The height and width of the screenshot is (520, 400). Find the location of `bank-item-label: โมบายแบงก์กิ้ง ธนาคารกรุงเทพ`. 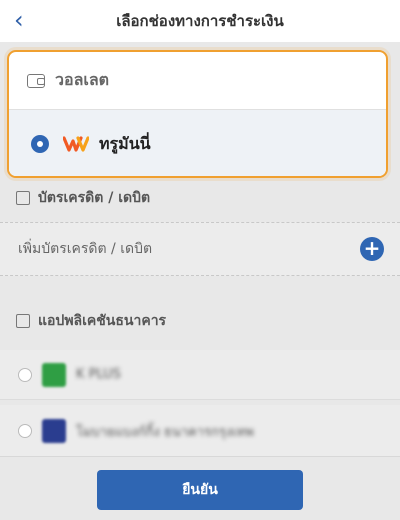

bank-item-label: โมบายแบงก์กิ้ง ธนาคารกรุงเทพ is located at coordinates (165, 432).